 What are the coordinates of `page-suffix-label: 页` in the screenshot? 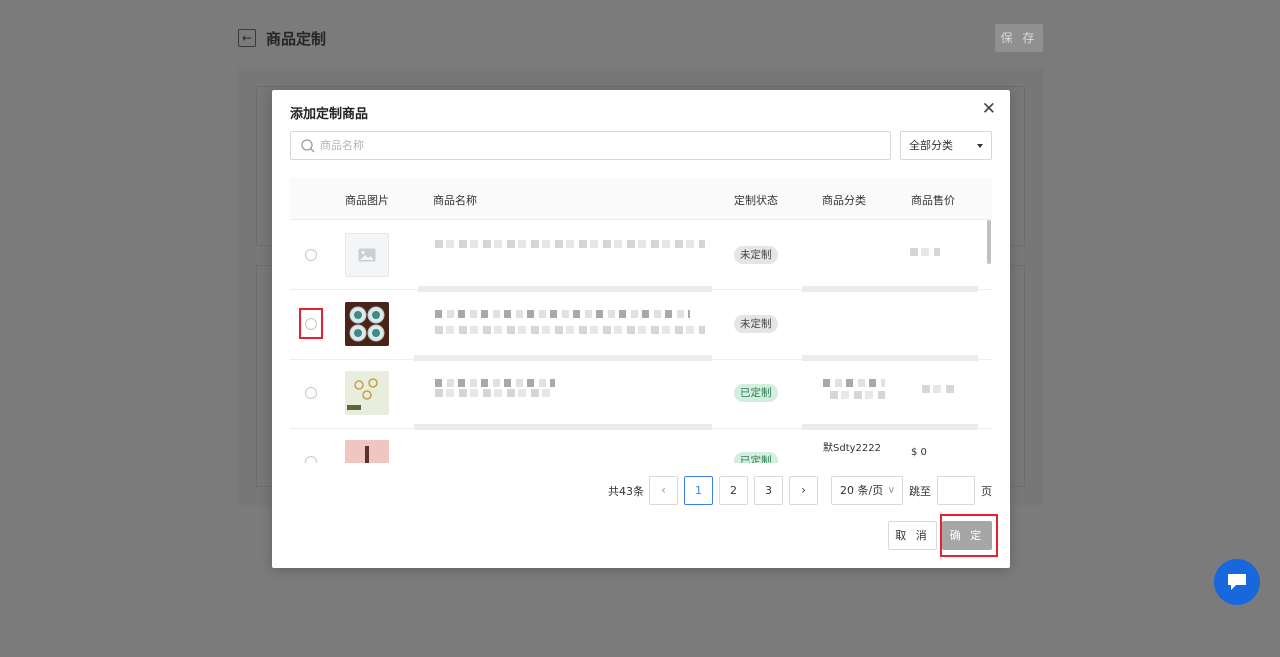 It's located at (986, 491).